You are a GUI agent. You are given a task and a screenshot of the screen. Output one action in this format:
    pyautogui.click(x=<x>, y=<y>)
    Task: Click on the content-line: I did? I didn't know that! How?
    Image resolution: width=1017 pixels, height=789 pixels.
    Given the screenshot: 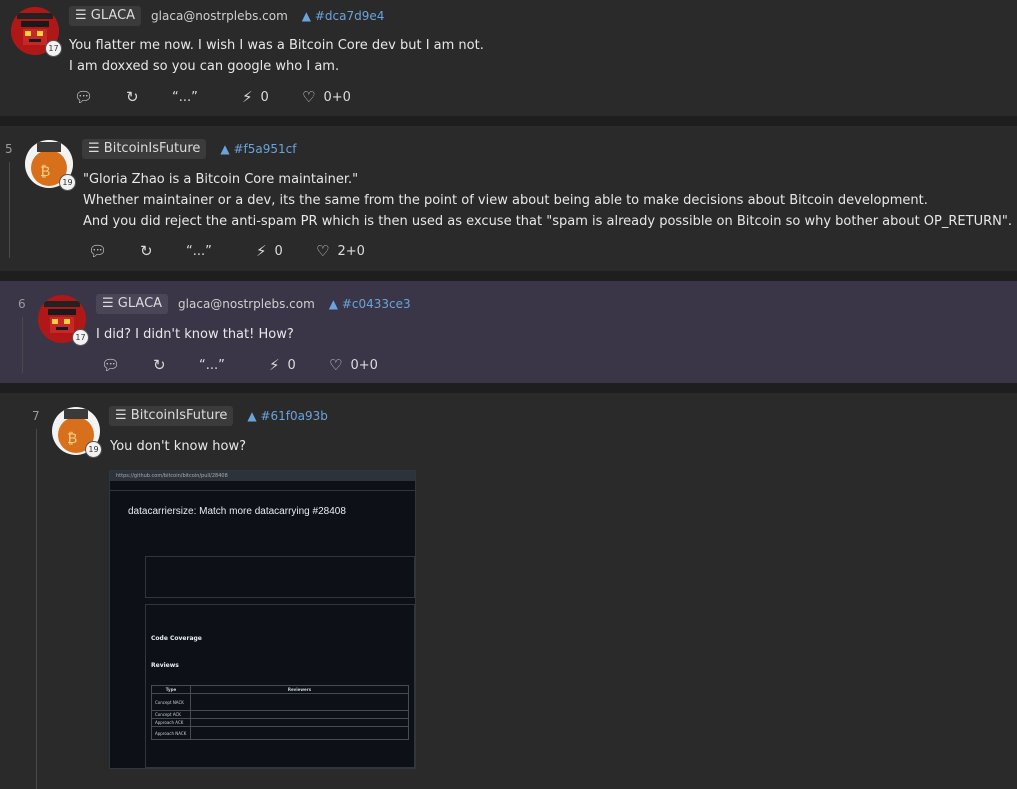 What is the action you would take?
    pyautogui.click(x=195, y=334)
    